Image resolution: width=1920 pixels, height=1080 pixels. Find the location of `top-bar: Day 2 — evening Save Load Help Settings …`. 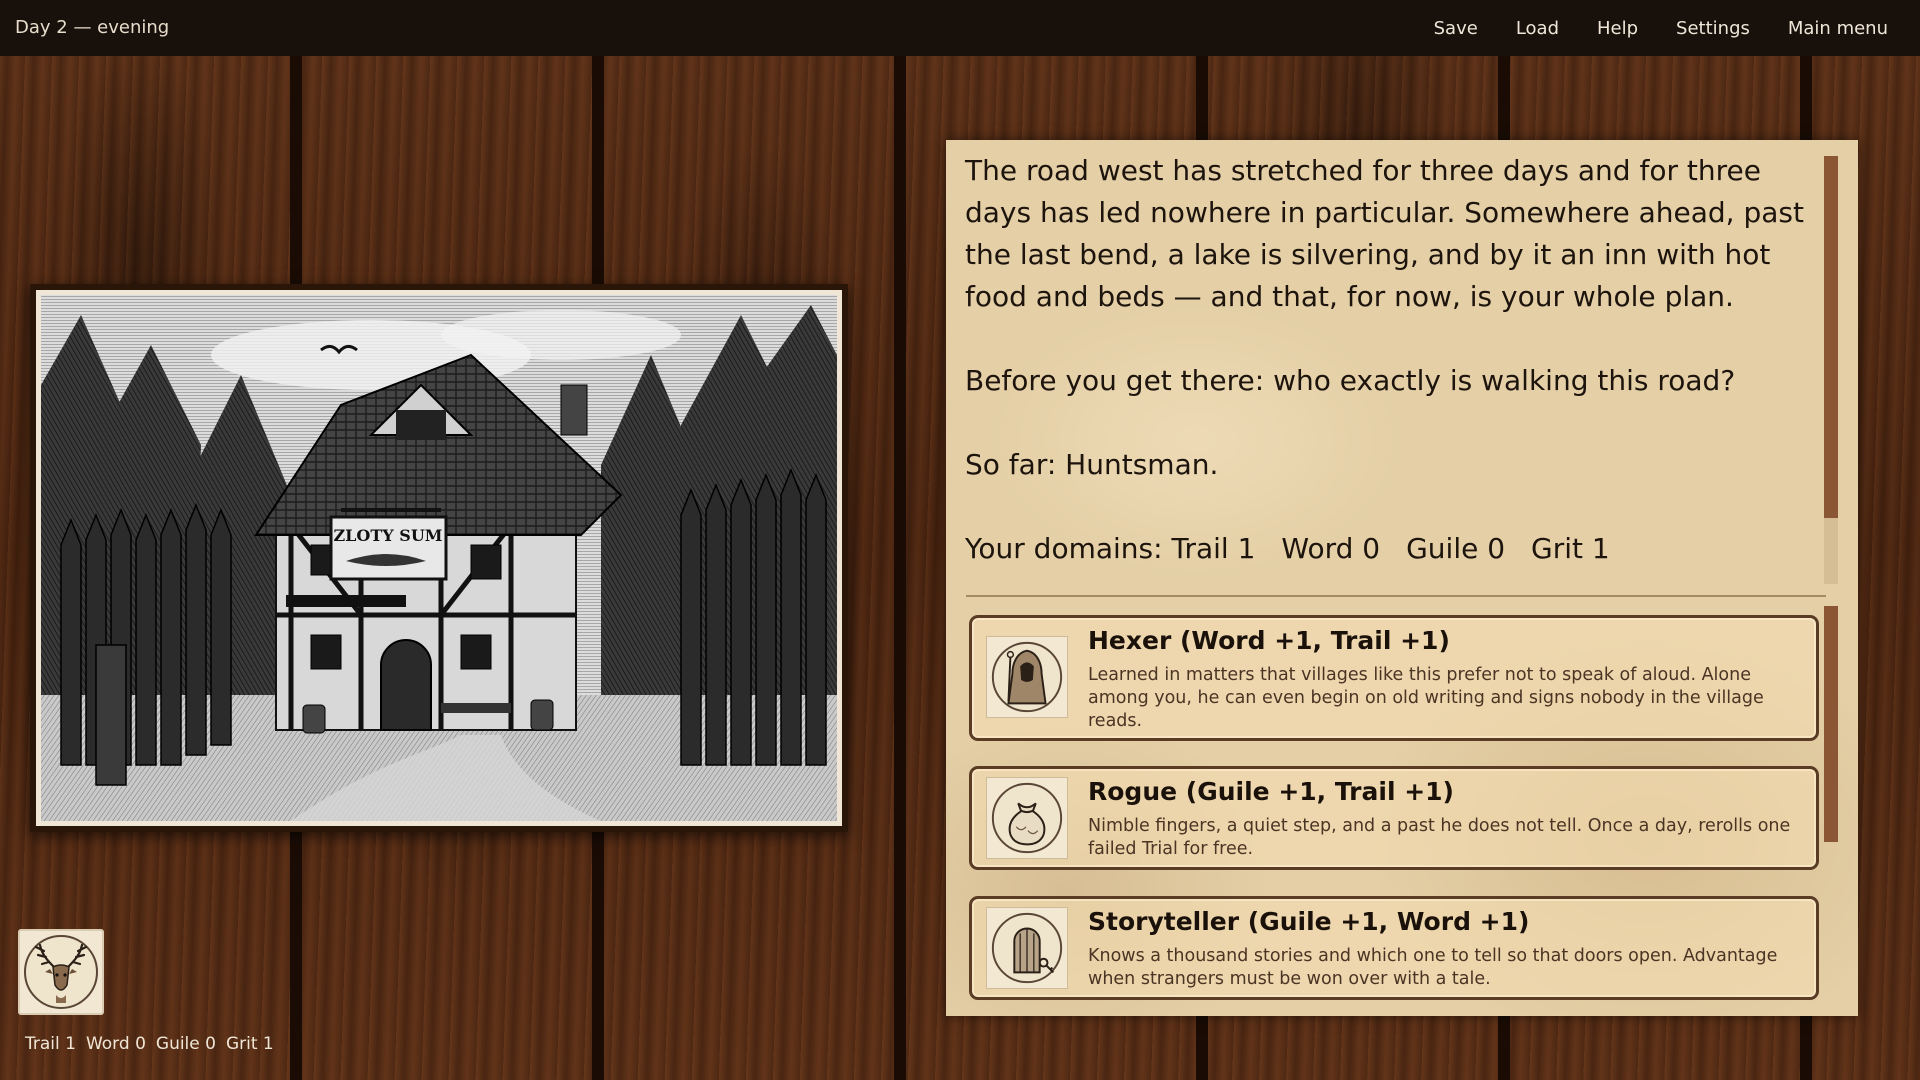

top-bar: Day 2 — evening Save Load Help Settings … is located at coordinates (960, 28).